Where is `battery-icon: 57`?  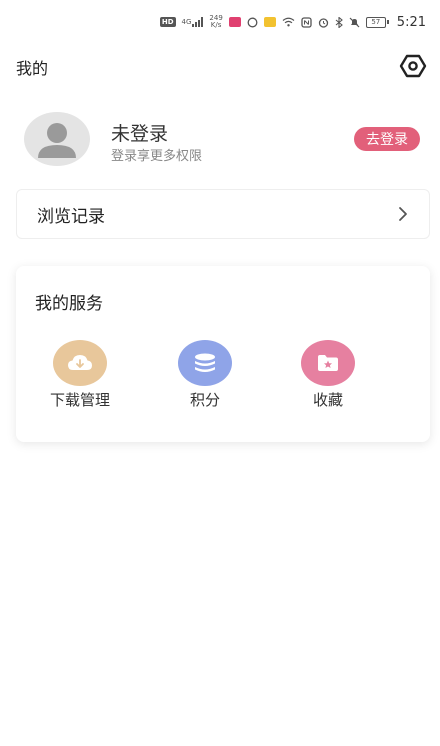
battery-icon: 57 is located at coordinates (377, 22).